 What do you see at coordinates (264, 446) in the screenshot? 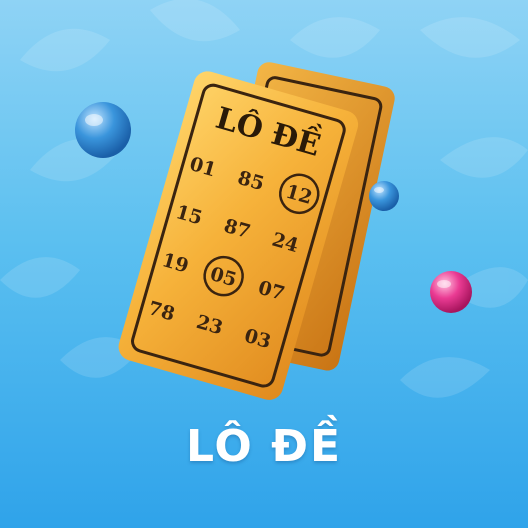
I see `tile-caption: LÔ ĐỀ` at bounding box center [264, 446].